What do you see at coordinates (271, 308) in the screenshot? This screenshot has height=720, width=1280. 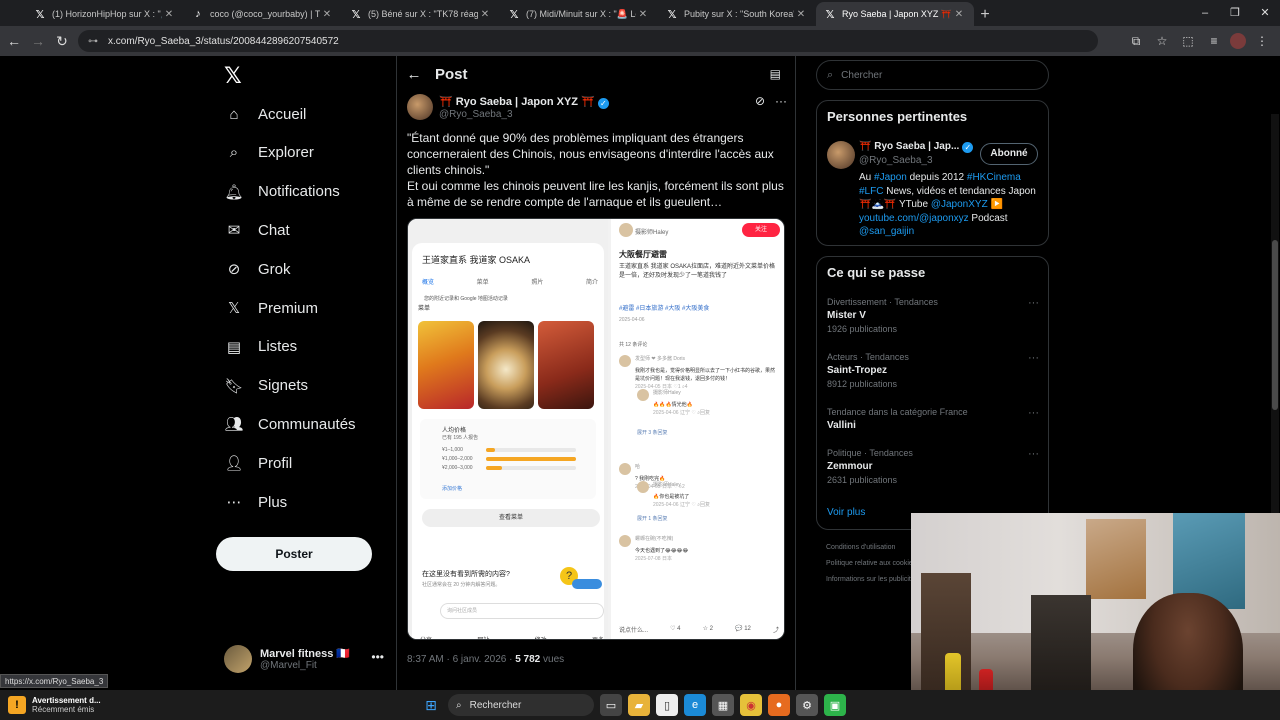 I see `nav-item-premium: 𝕏 Premium` at bounding box center [271, 308].